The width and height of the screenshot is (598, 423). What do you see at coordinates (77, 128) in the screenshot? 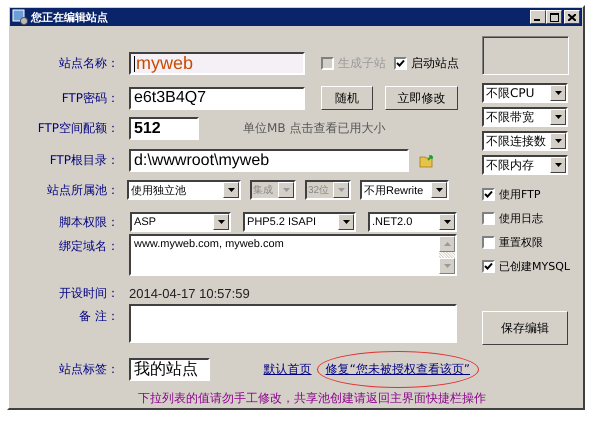
I see `field-label: FTP空间配额：` at bounding box center [77, 128].